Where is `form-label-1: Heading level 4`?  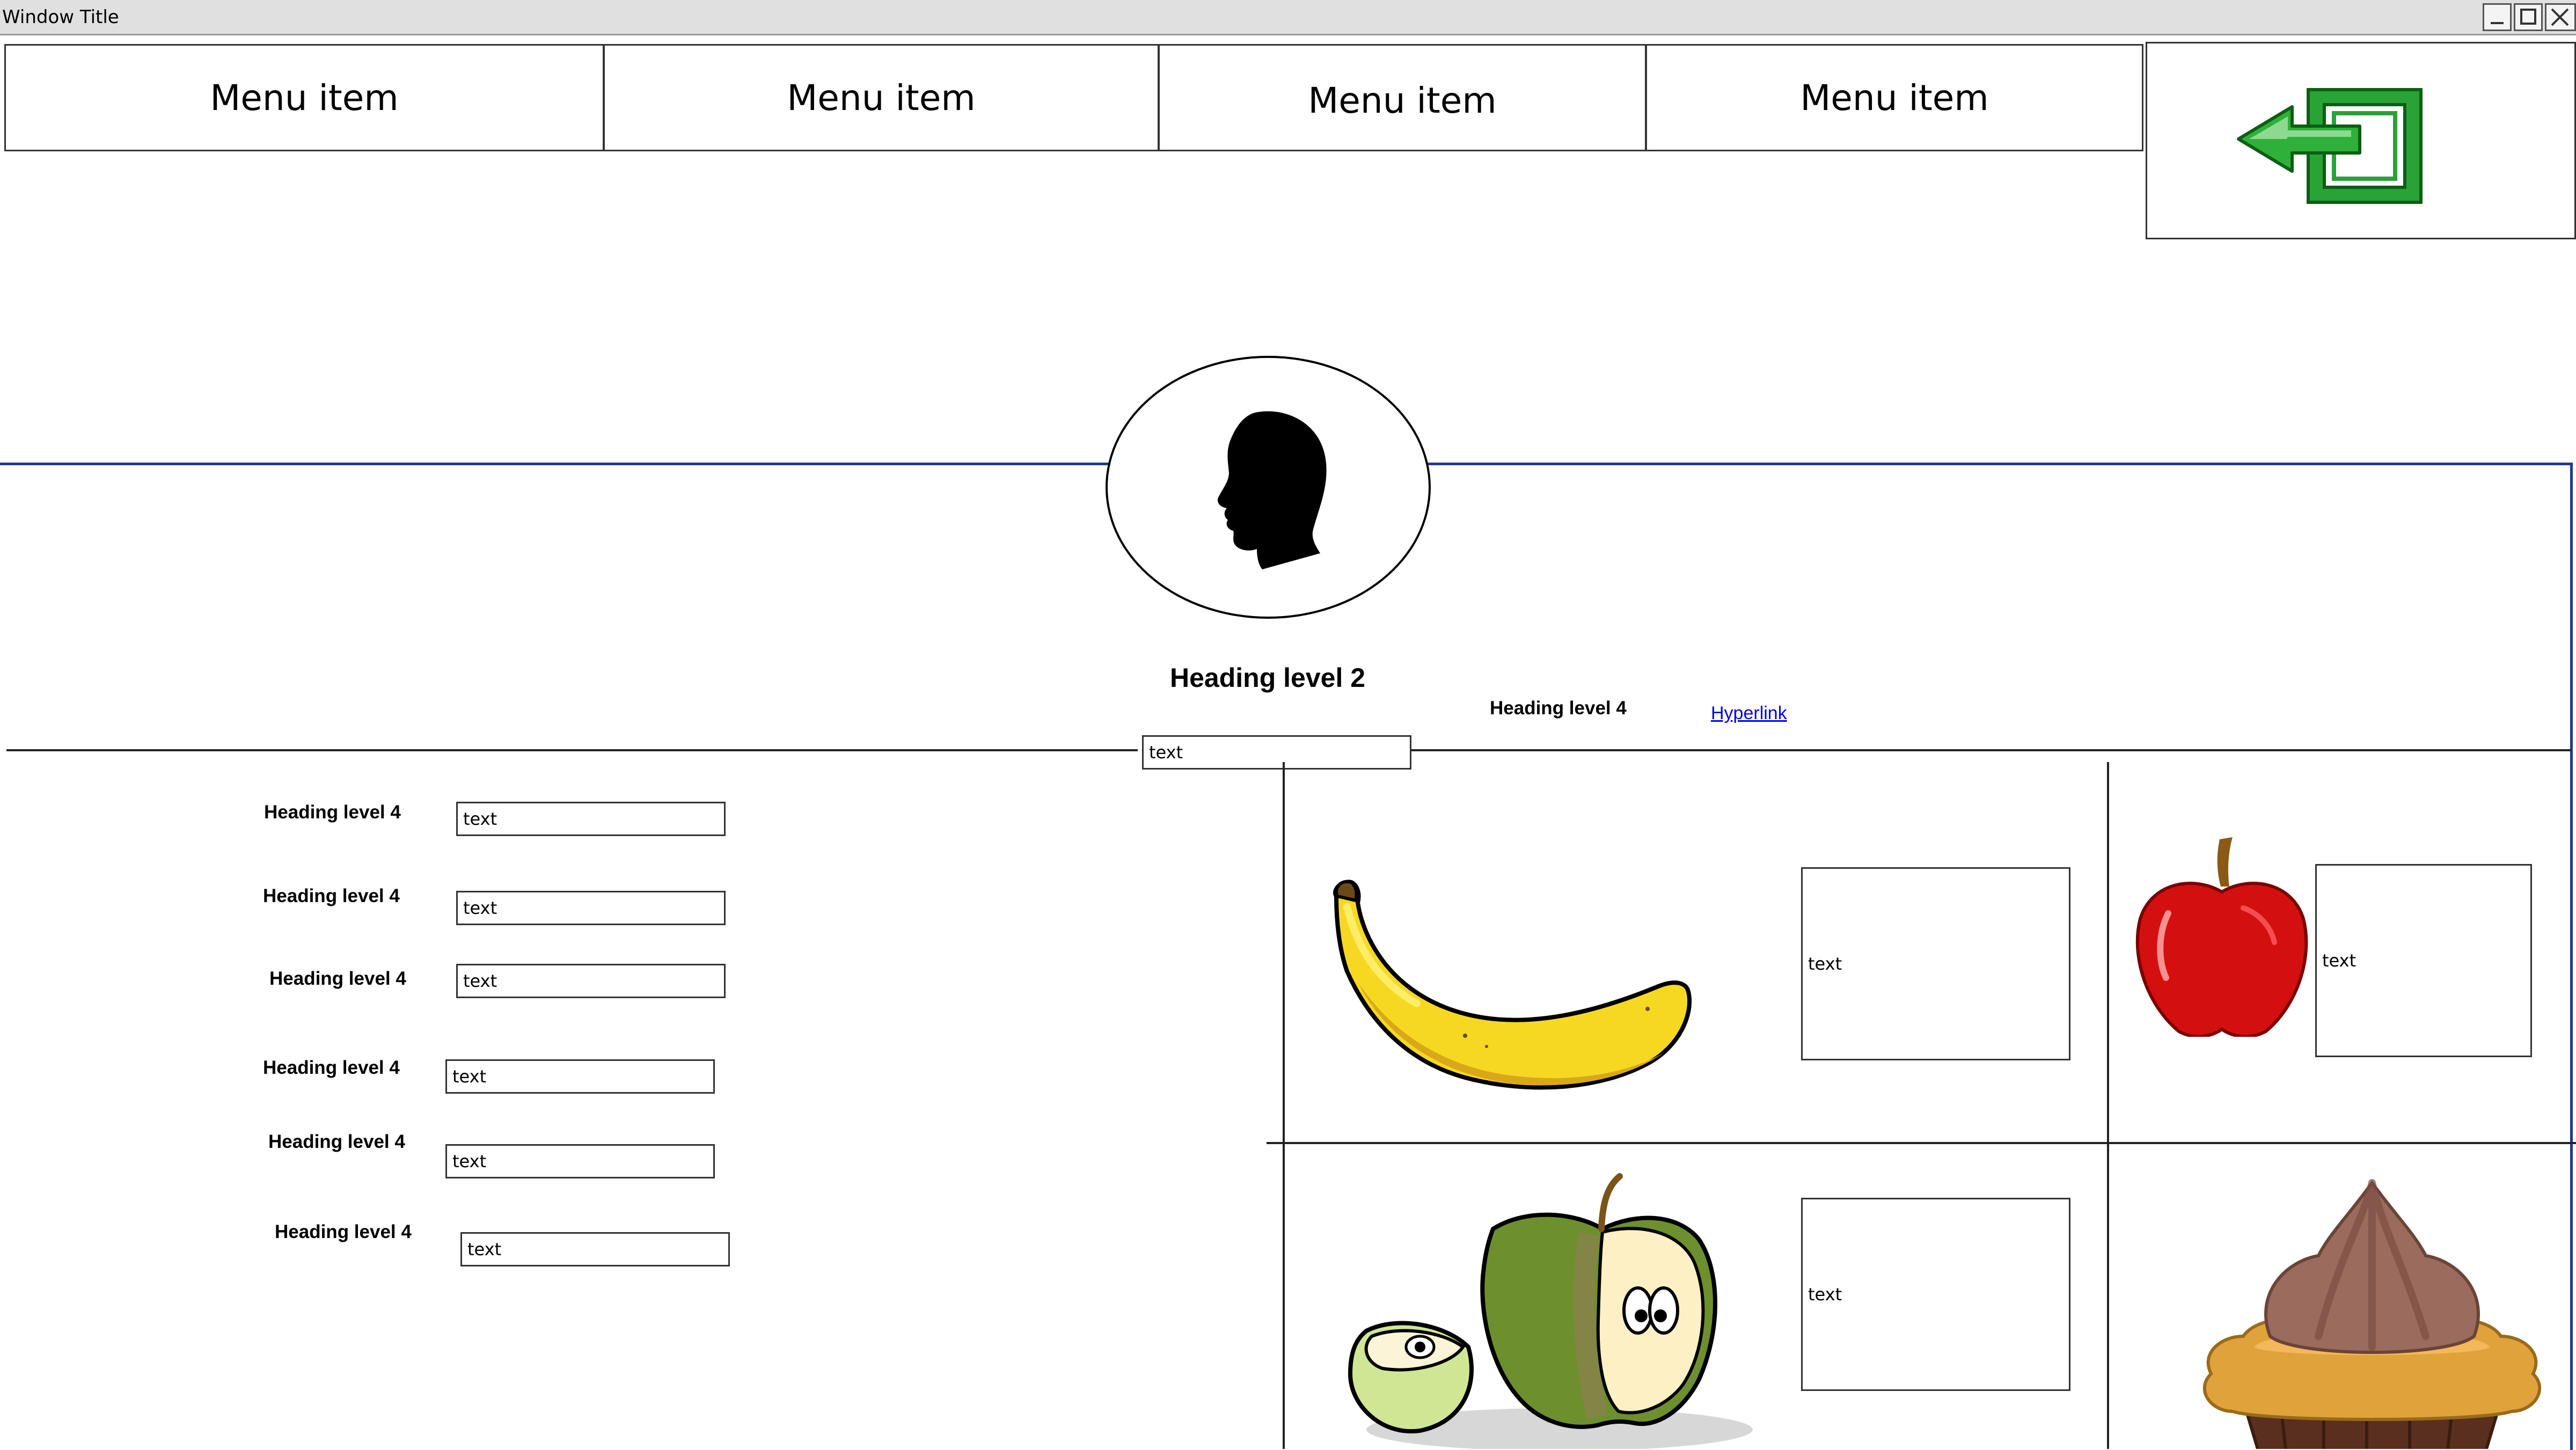
form-label-1: Heading level 4 is located at coordinates (332, 812).